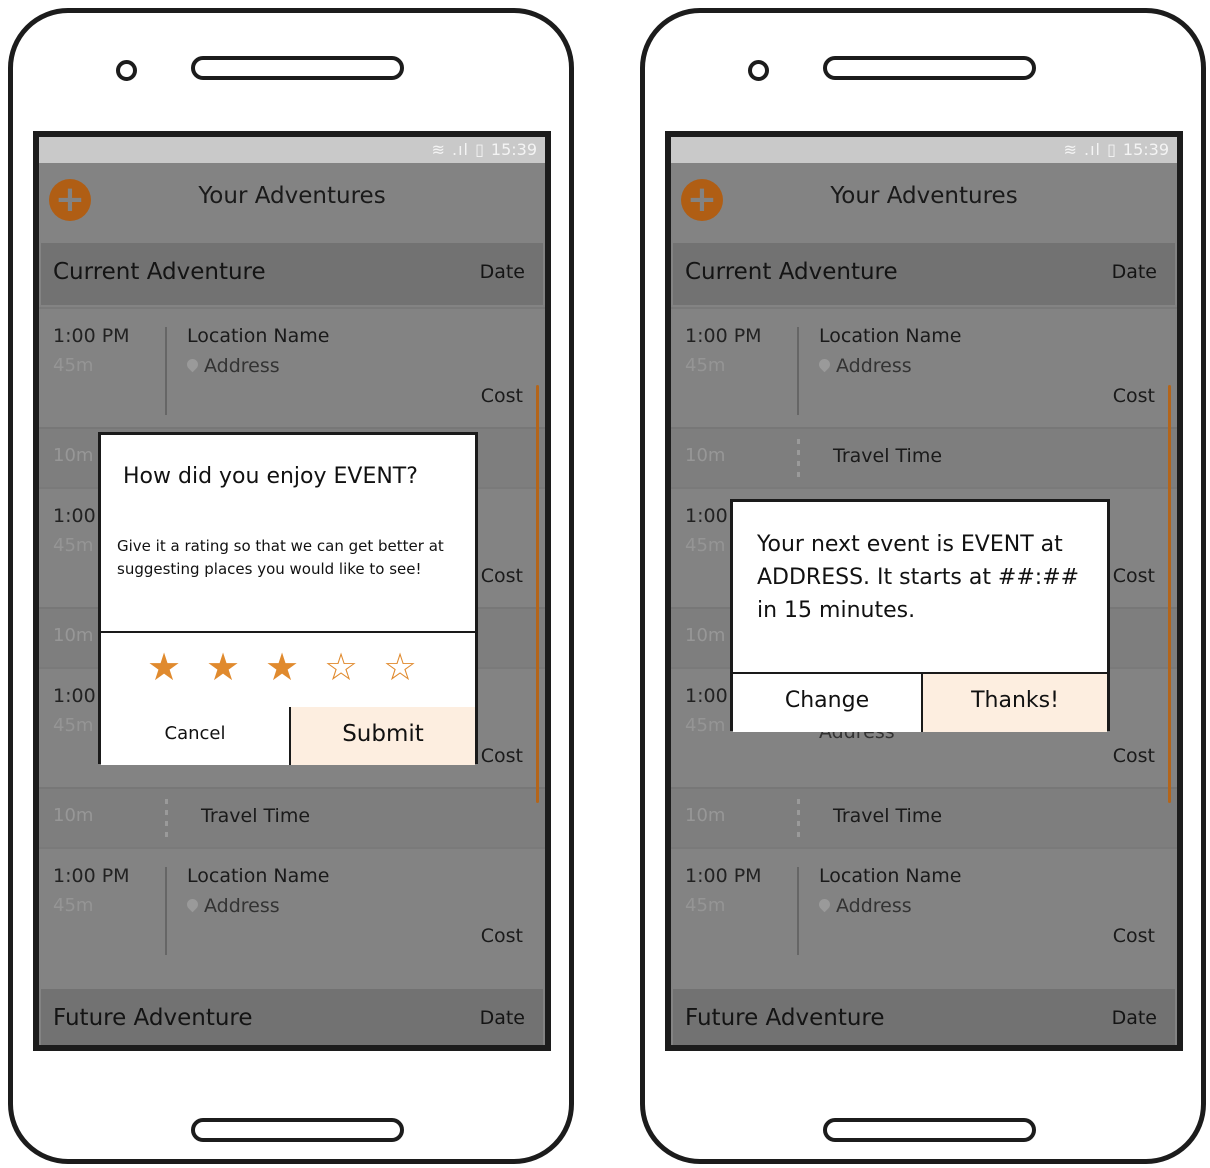 The image size is (1210, 1168). Describe the element at coordinates (382, 736) in the screenshot. I see `submit-button: Submit` at that location.